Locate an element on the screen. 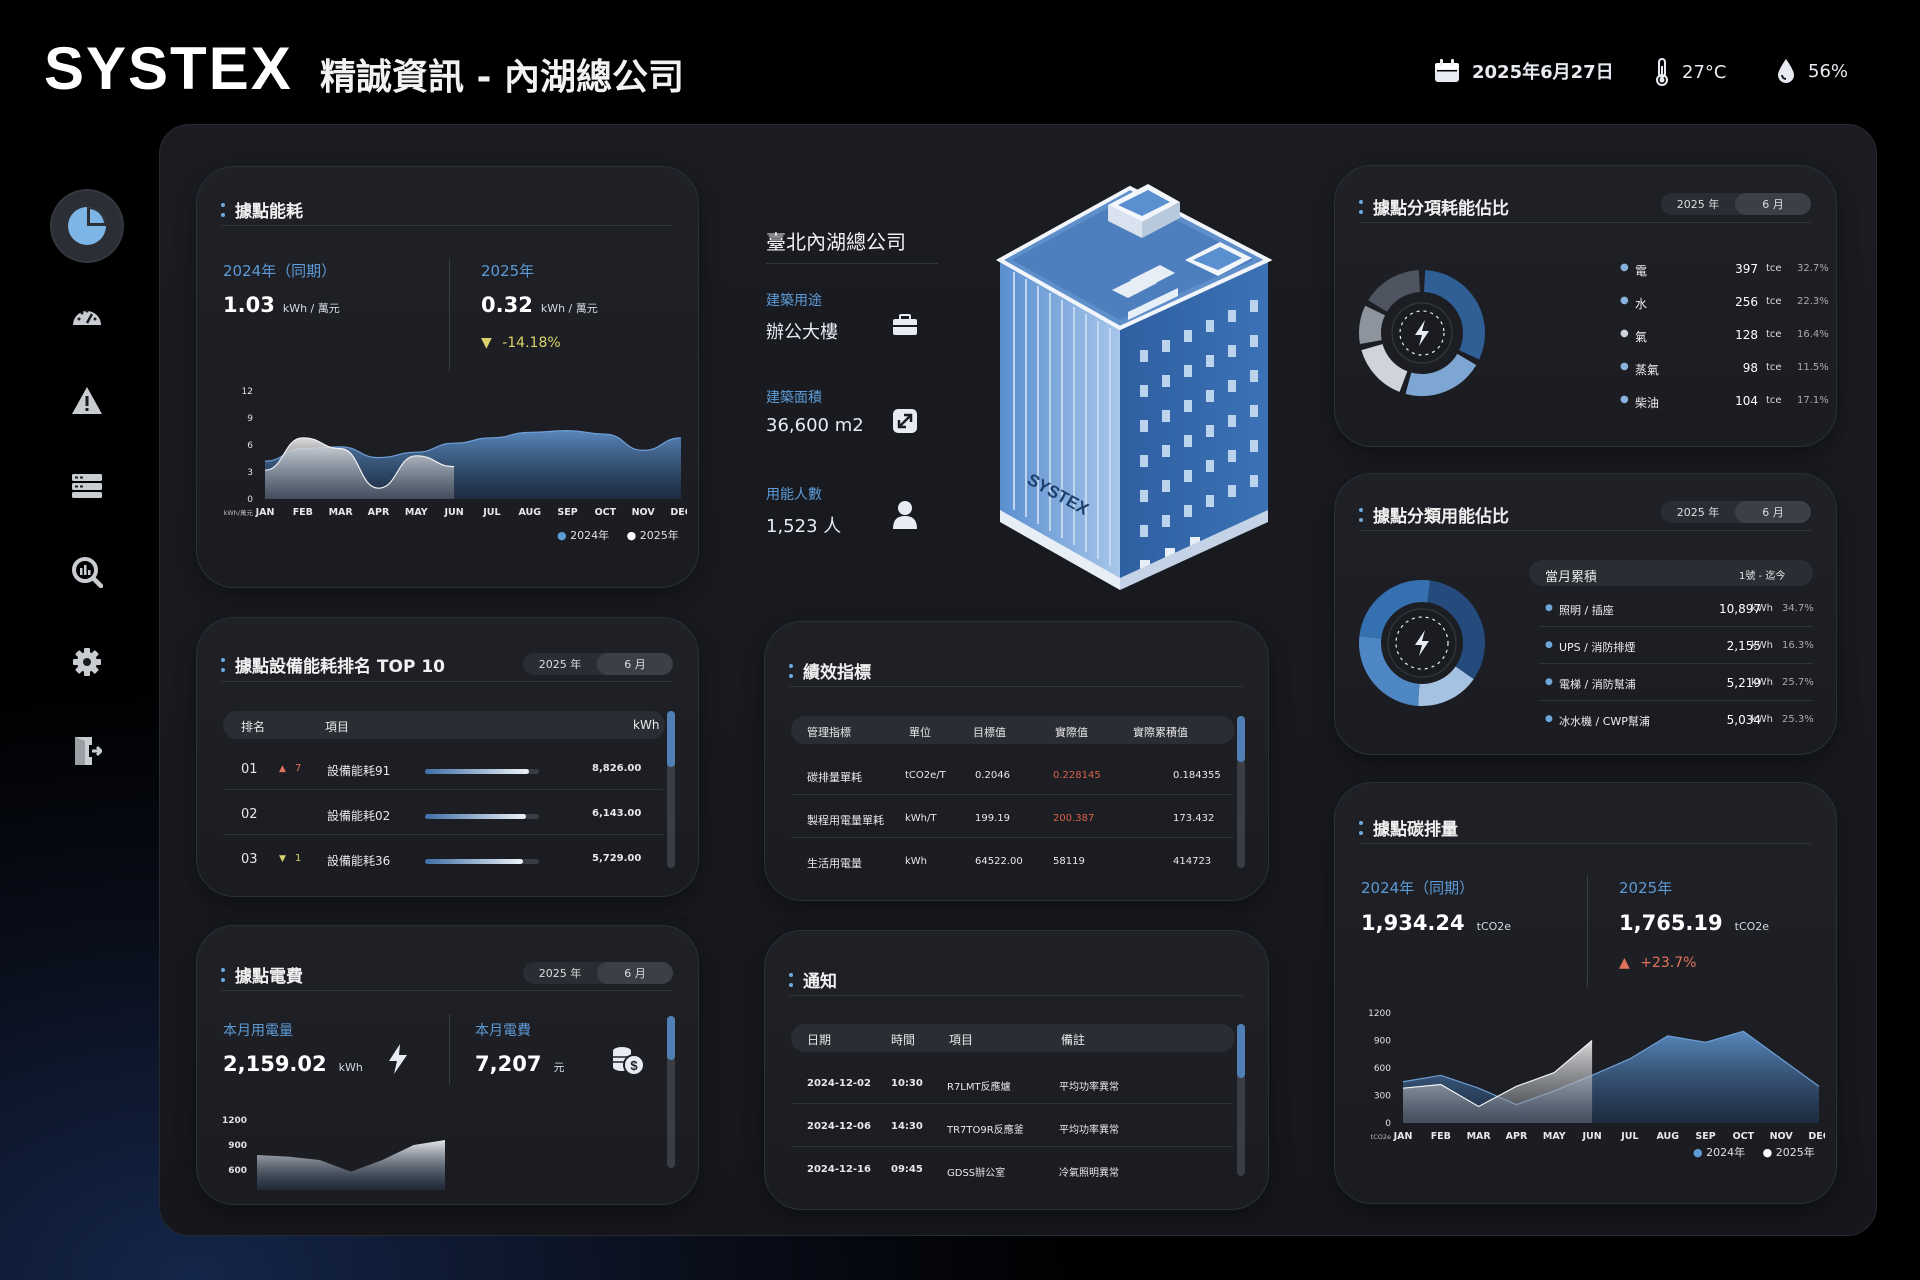 This screenshot has width=1920, height=1280. y-unit-label: tCO2e is located at coordinates (1381, 1137).